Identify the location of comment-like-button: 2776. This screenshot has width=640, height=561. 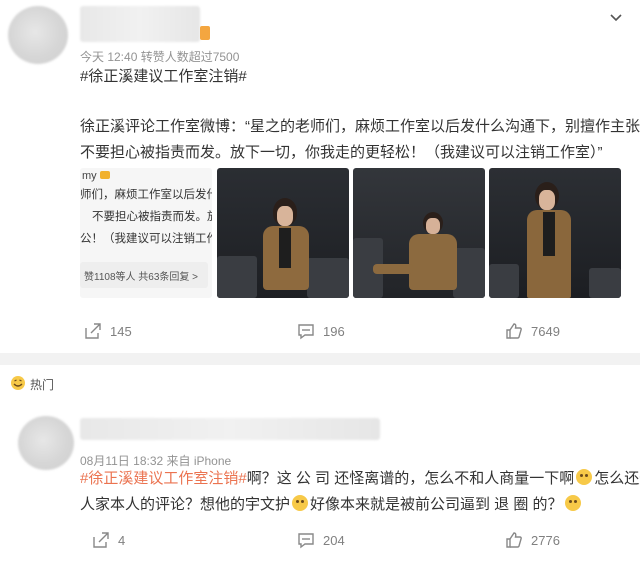
(532, 540).